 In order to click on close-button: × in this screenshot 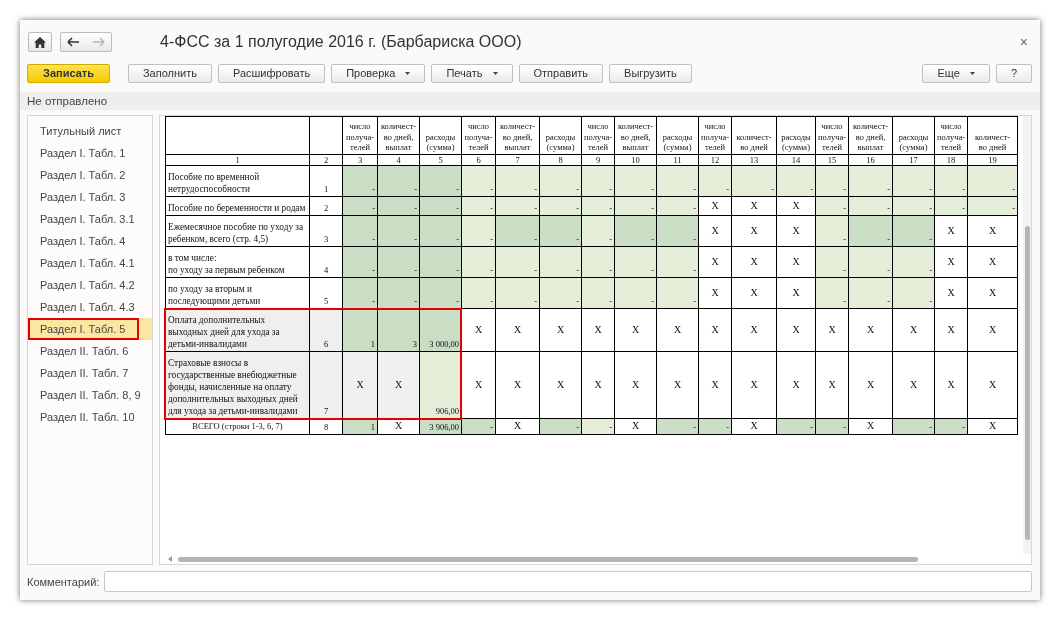, I will do `click(1023, 42)`.